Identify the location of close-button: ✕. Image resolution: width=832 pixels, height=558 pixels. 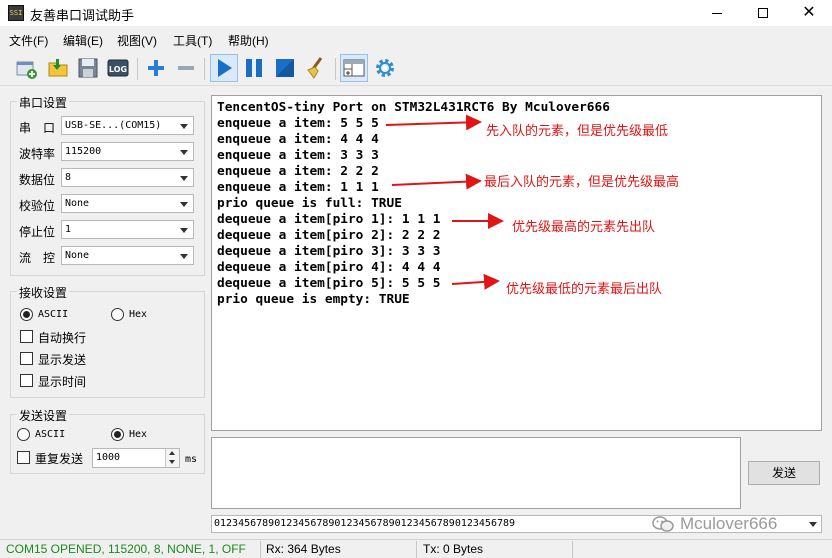
(809, 13).